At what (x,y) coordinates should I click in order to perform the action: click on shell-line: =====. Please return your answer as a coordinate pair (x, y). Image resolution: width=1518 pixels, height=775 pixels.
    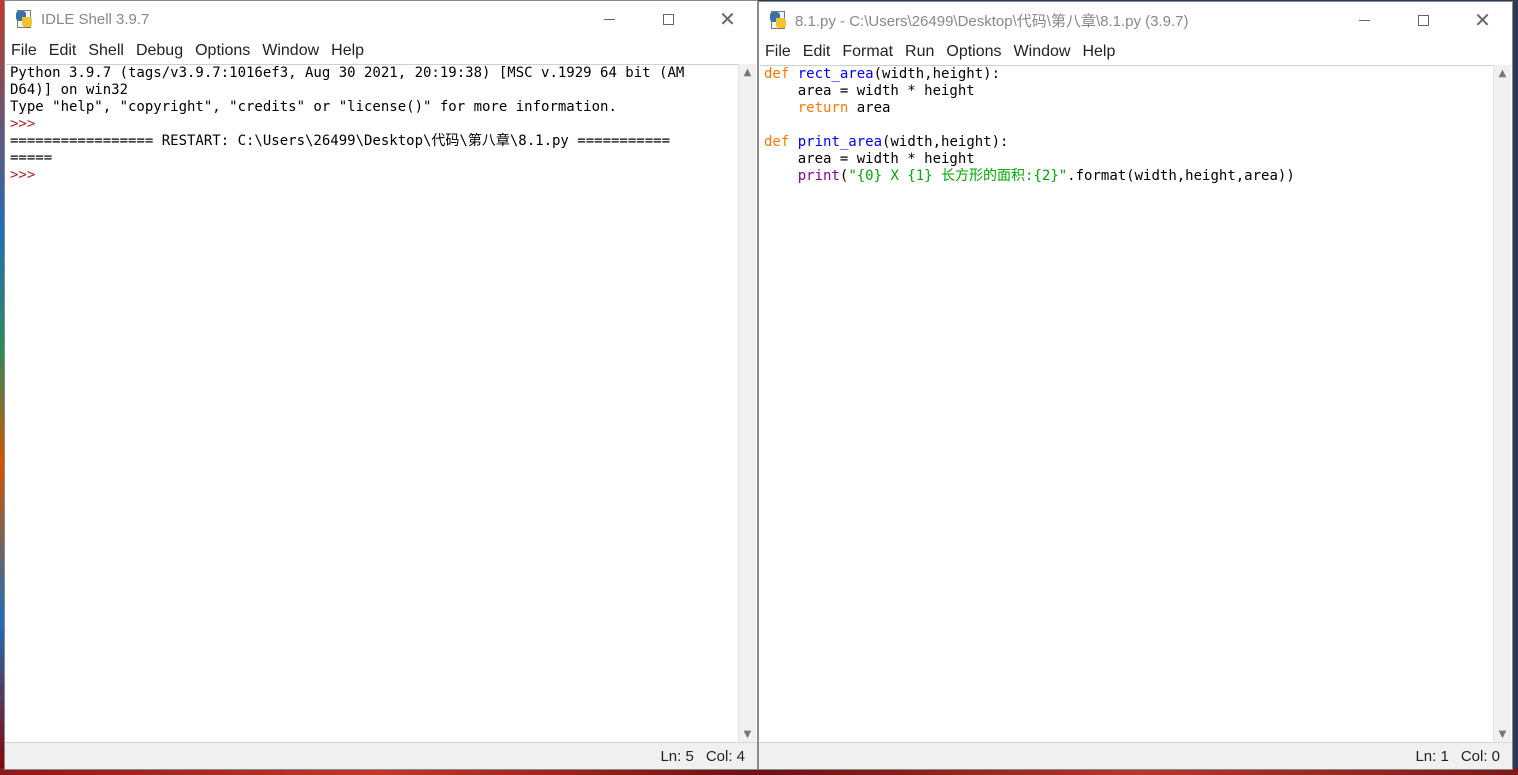
    Looking at the image, I should click on (31, 158).